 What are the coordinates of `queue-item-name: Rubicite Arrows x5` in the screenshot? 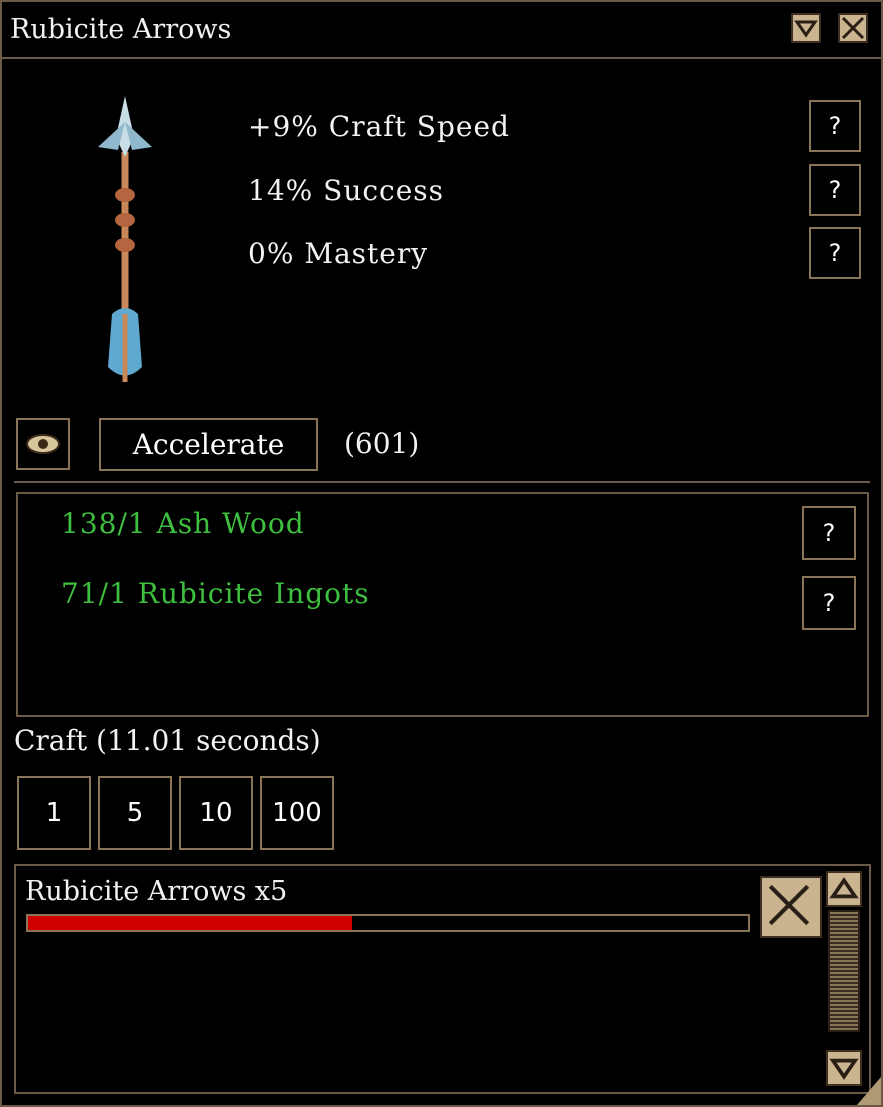 It's located at (156, 891).